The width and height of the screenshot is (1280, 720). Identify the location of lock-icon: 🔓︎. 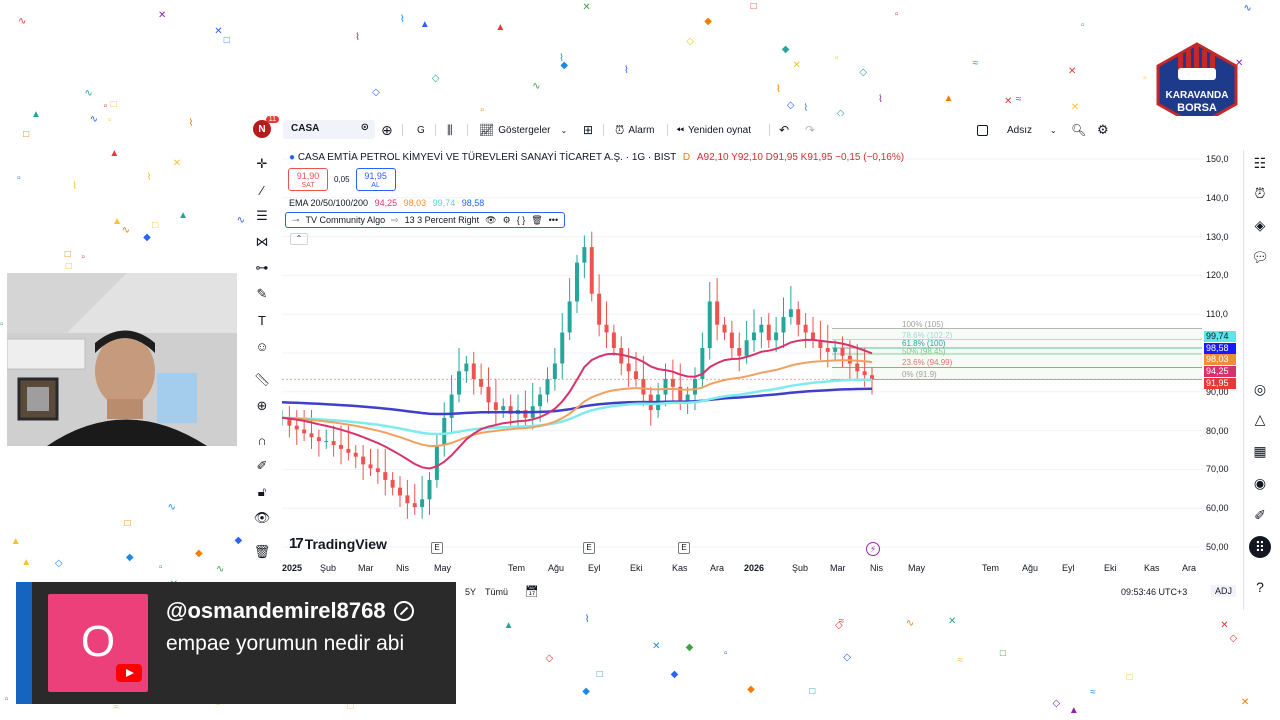
(262, 492).